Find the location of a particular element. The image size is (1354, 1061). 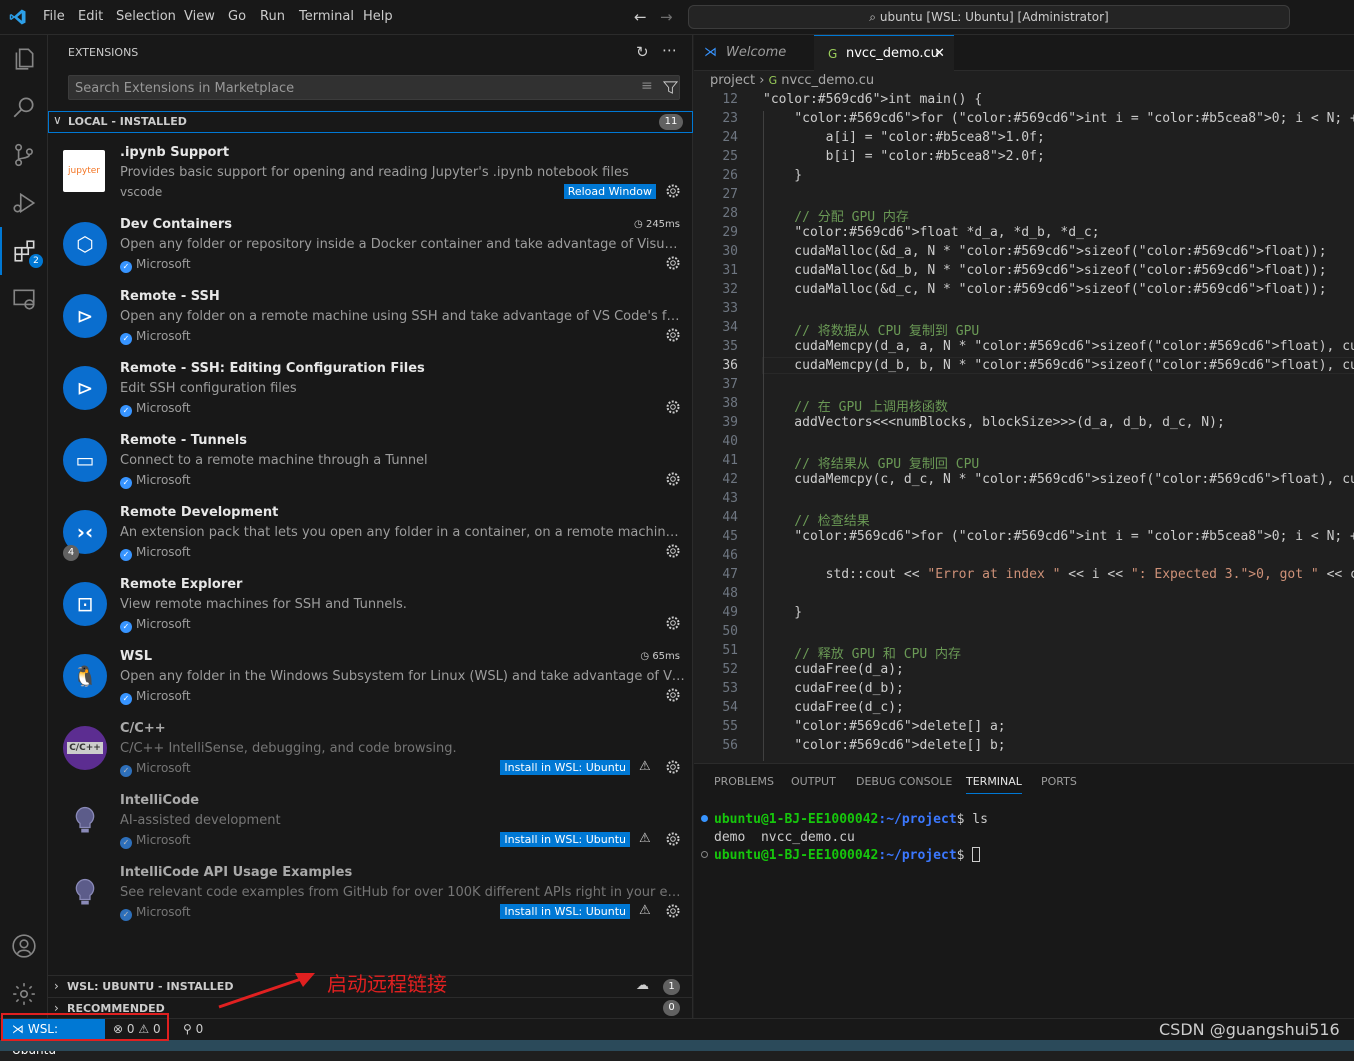

code-line: // 释放 GPU 和 CPU 内存 is located at coordinates (862, 654).